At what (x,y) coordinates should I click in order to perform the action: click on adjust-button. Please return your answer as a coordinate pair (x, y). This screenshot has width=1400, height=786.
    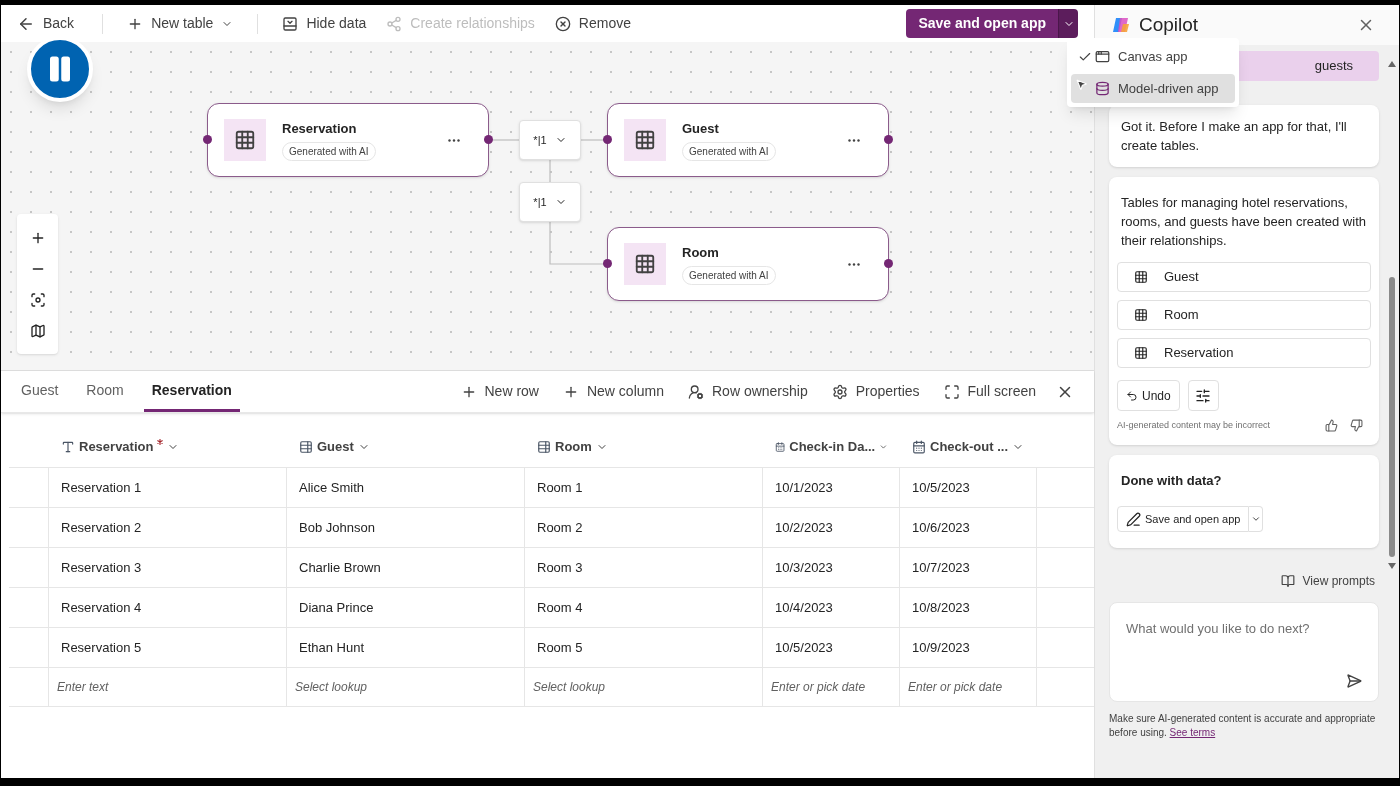
    Looking at the image, I should click on (1203, 395).